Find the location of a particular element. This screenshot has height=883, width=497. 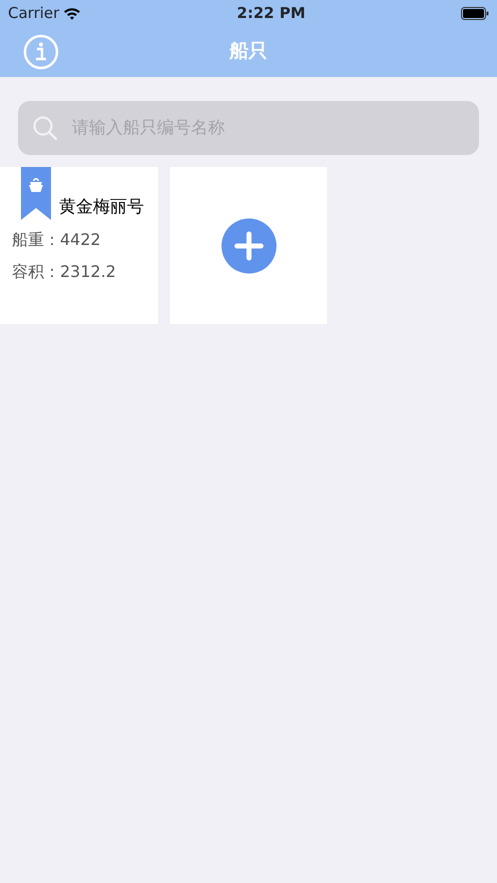

field-value: 4422 is located at coordinates (80, 240).